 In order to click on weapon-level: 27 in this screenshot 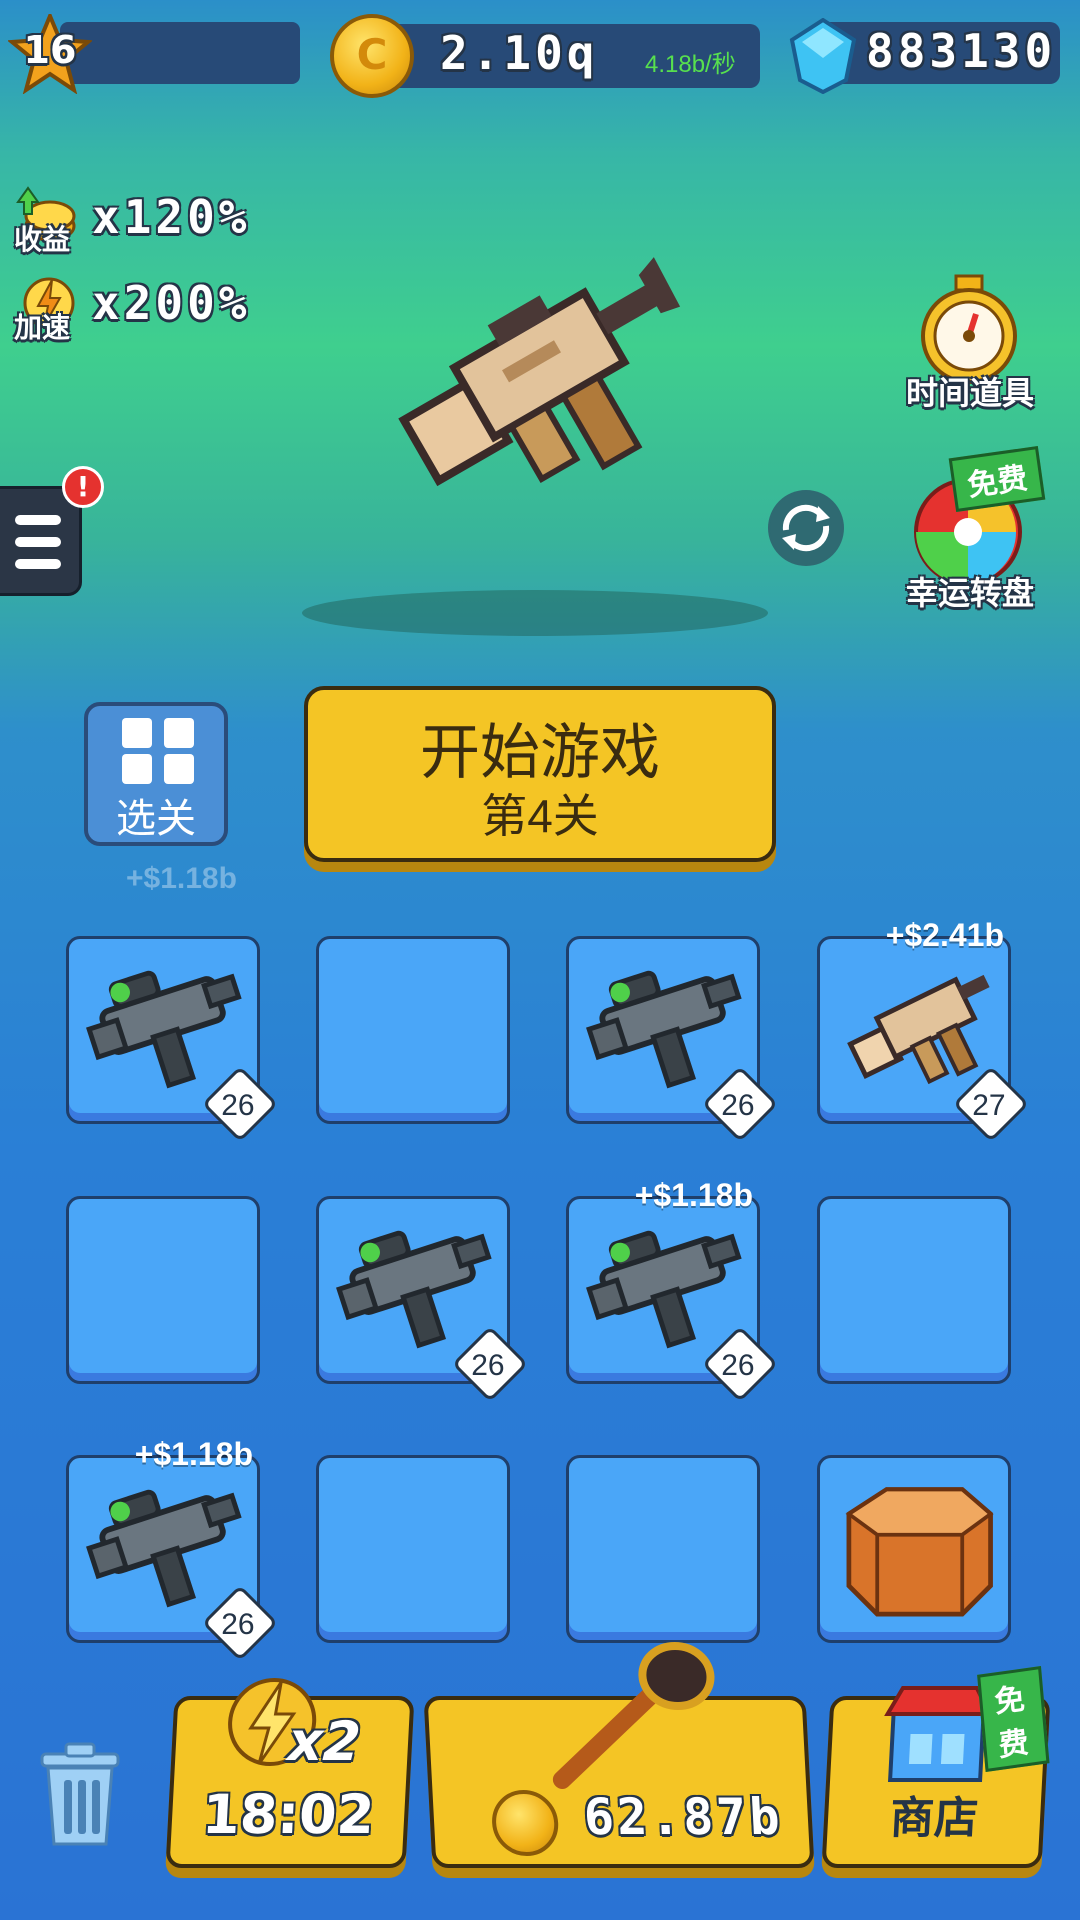, I will do `click(989, 1106)`.